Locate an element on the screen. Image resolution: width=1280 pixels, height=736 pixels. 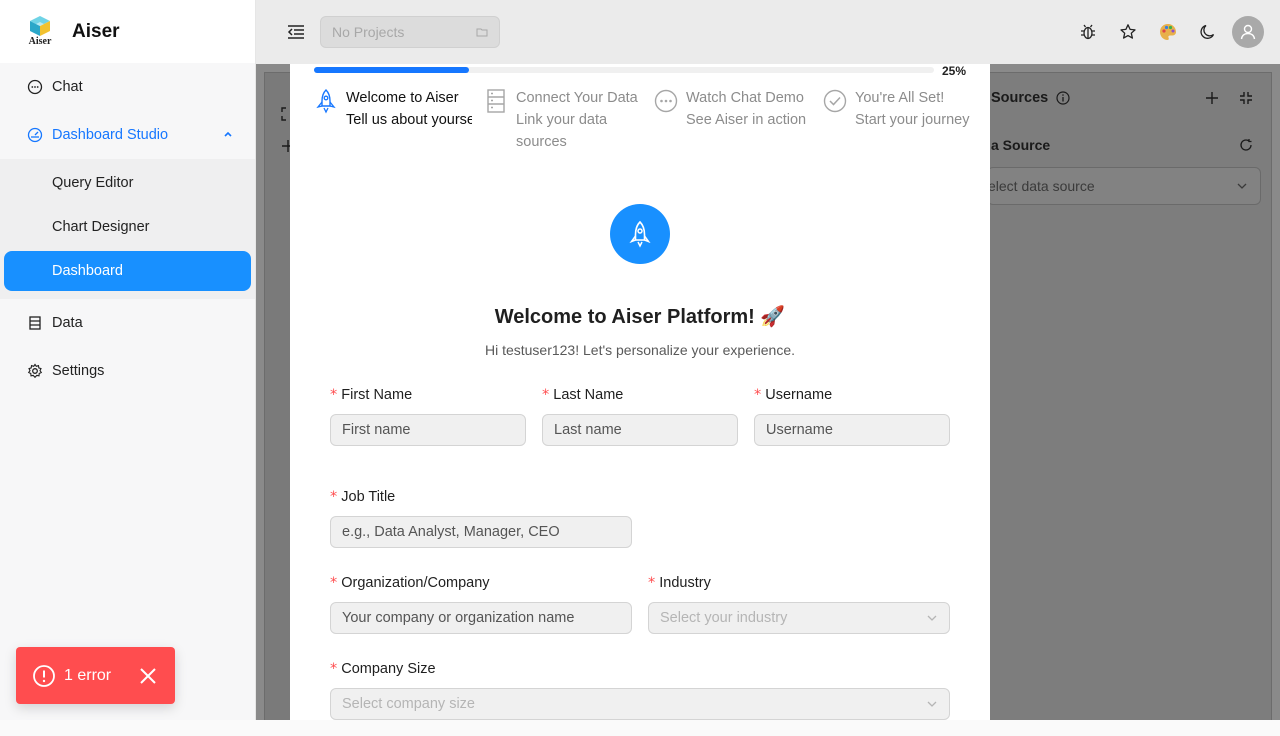
chevron-up-icon is located at coordinates (228, 135).